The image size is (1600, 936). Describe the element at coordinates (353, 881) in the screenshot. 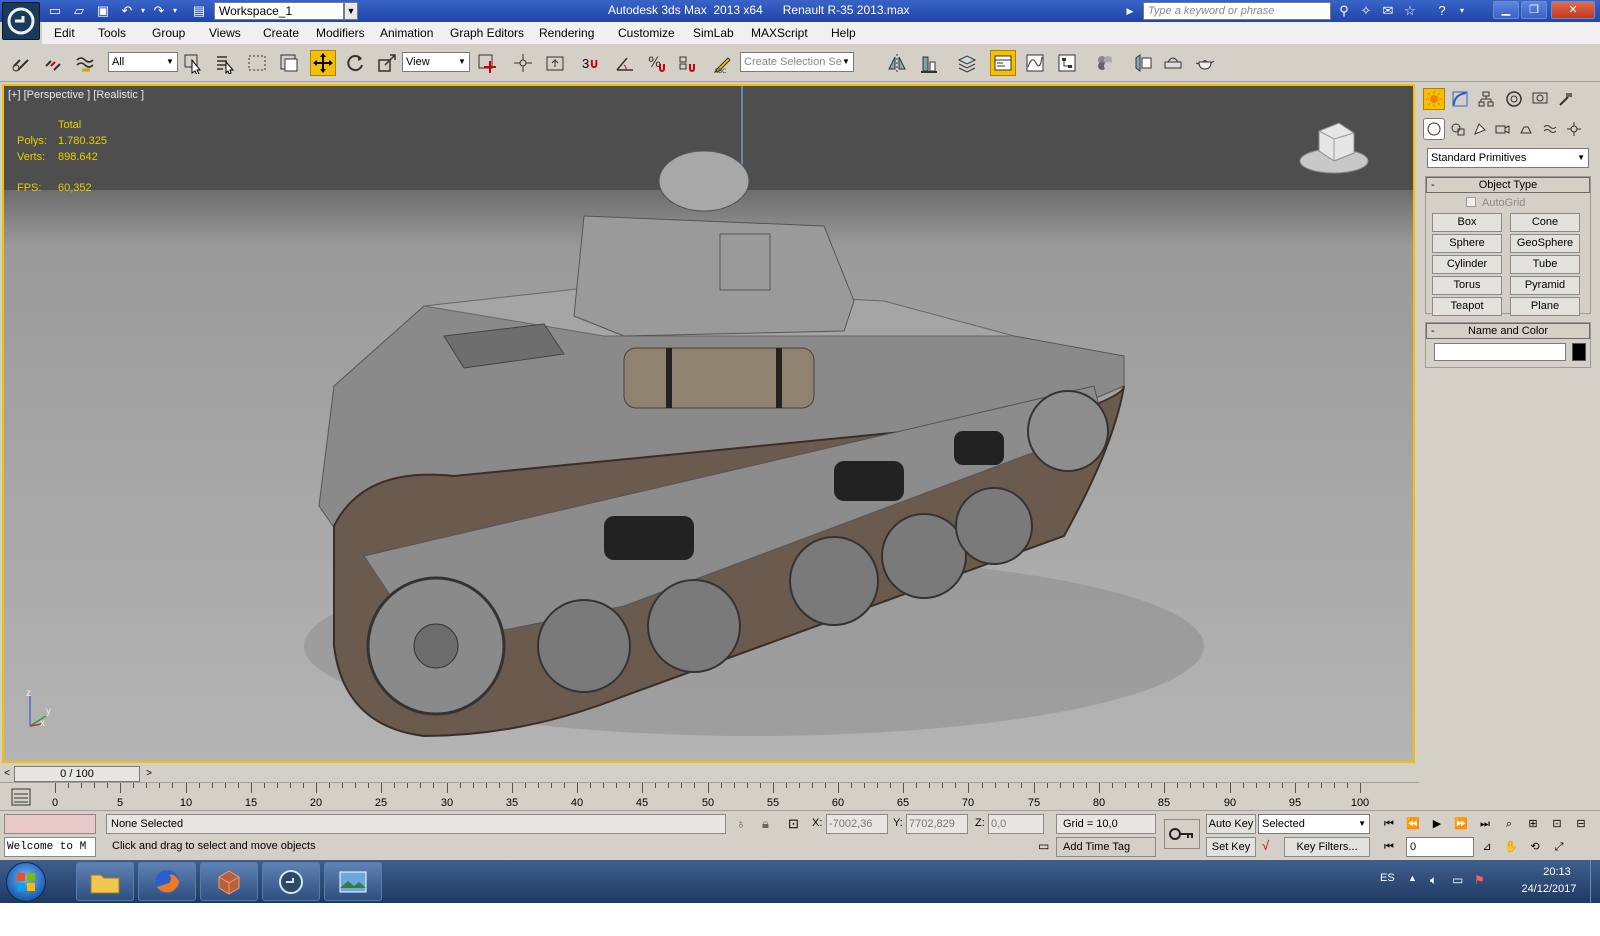

I see `taskbar-photo-viewer` at that location.